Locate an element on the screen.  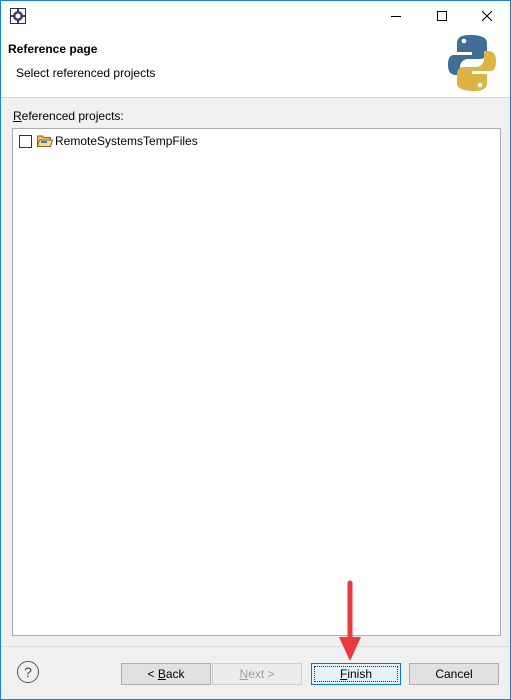
close-icon is located at coordinates (487, 16).